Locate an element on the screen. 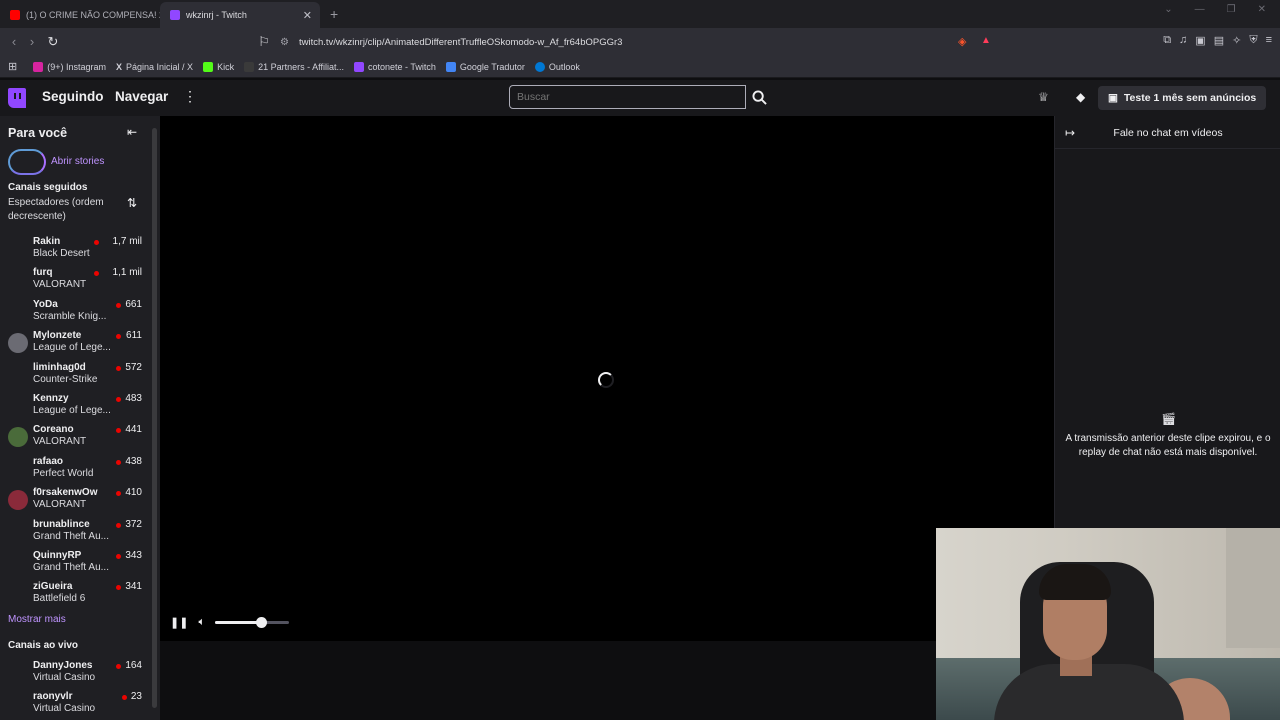  bookmark-label: (9+) Instagram is located at coordinates (76, 66).